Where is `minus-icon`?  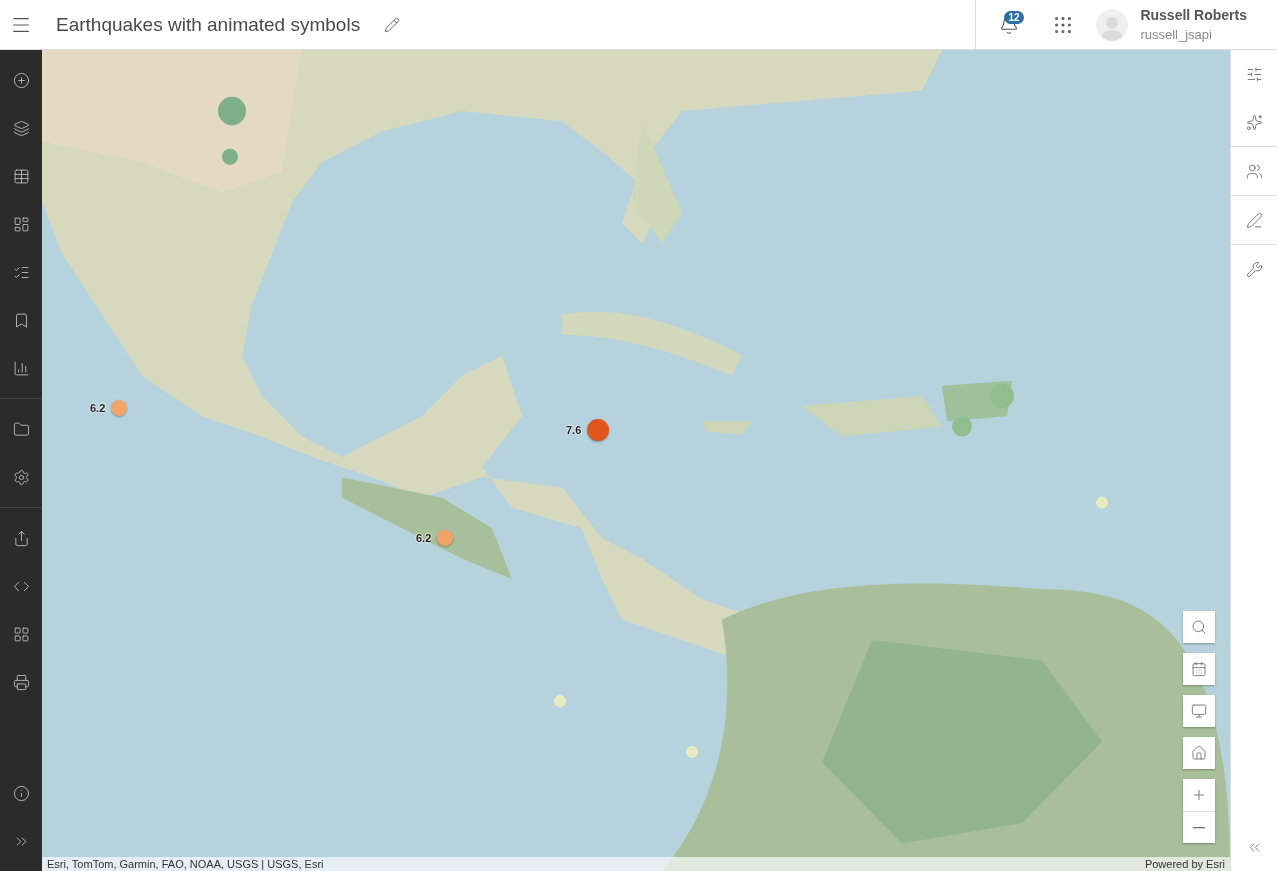
minus-icon is located at coordinates (1199, 827).